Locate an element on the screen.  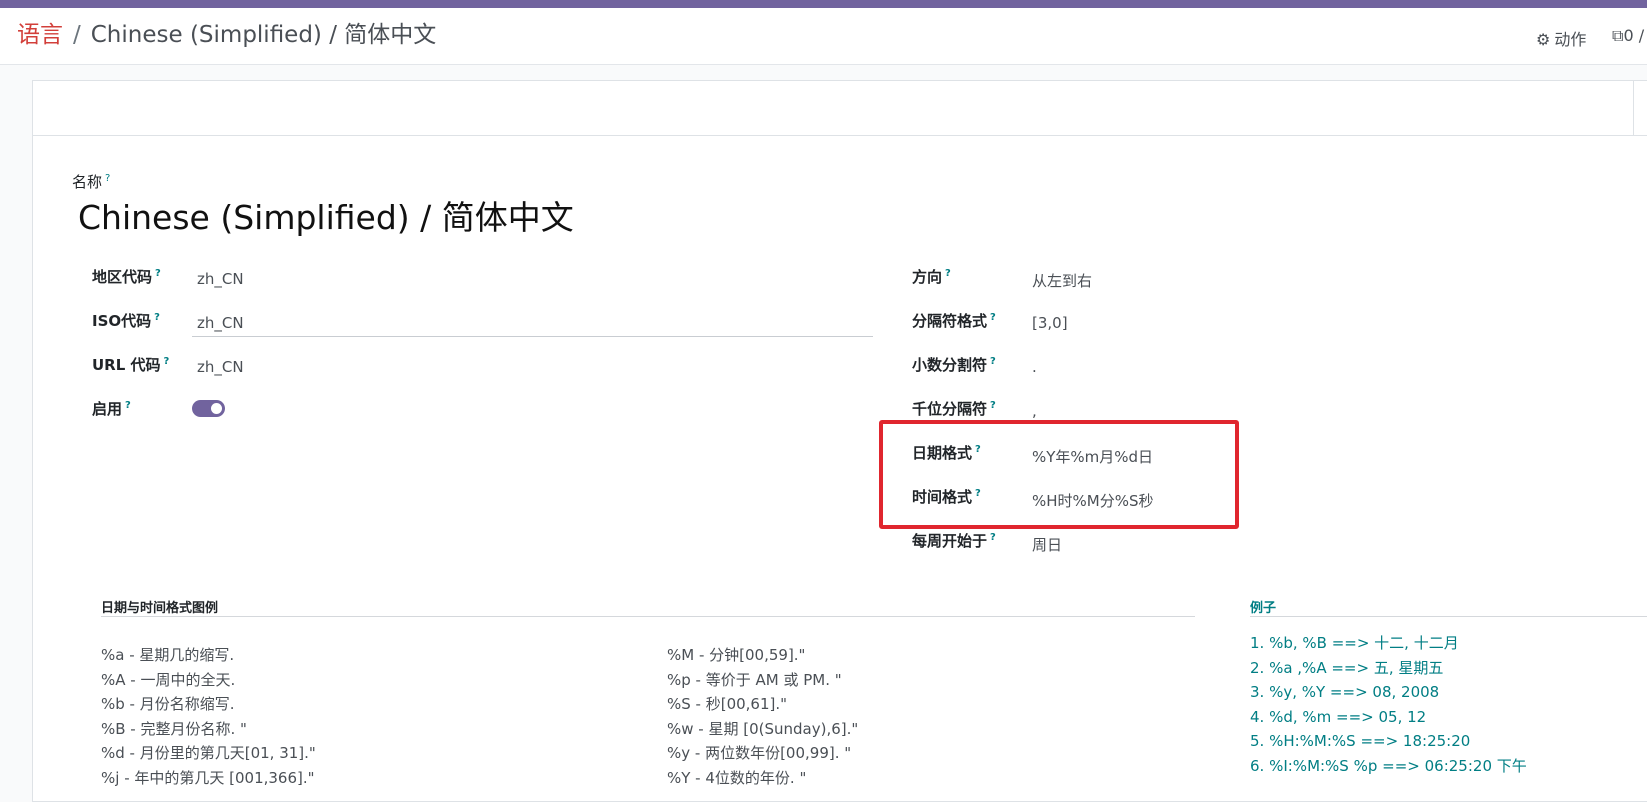
highlight-annotation-box is located at coordinates (1059, 474).